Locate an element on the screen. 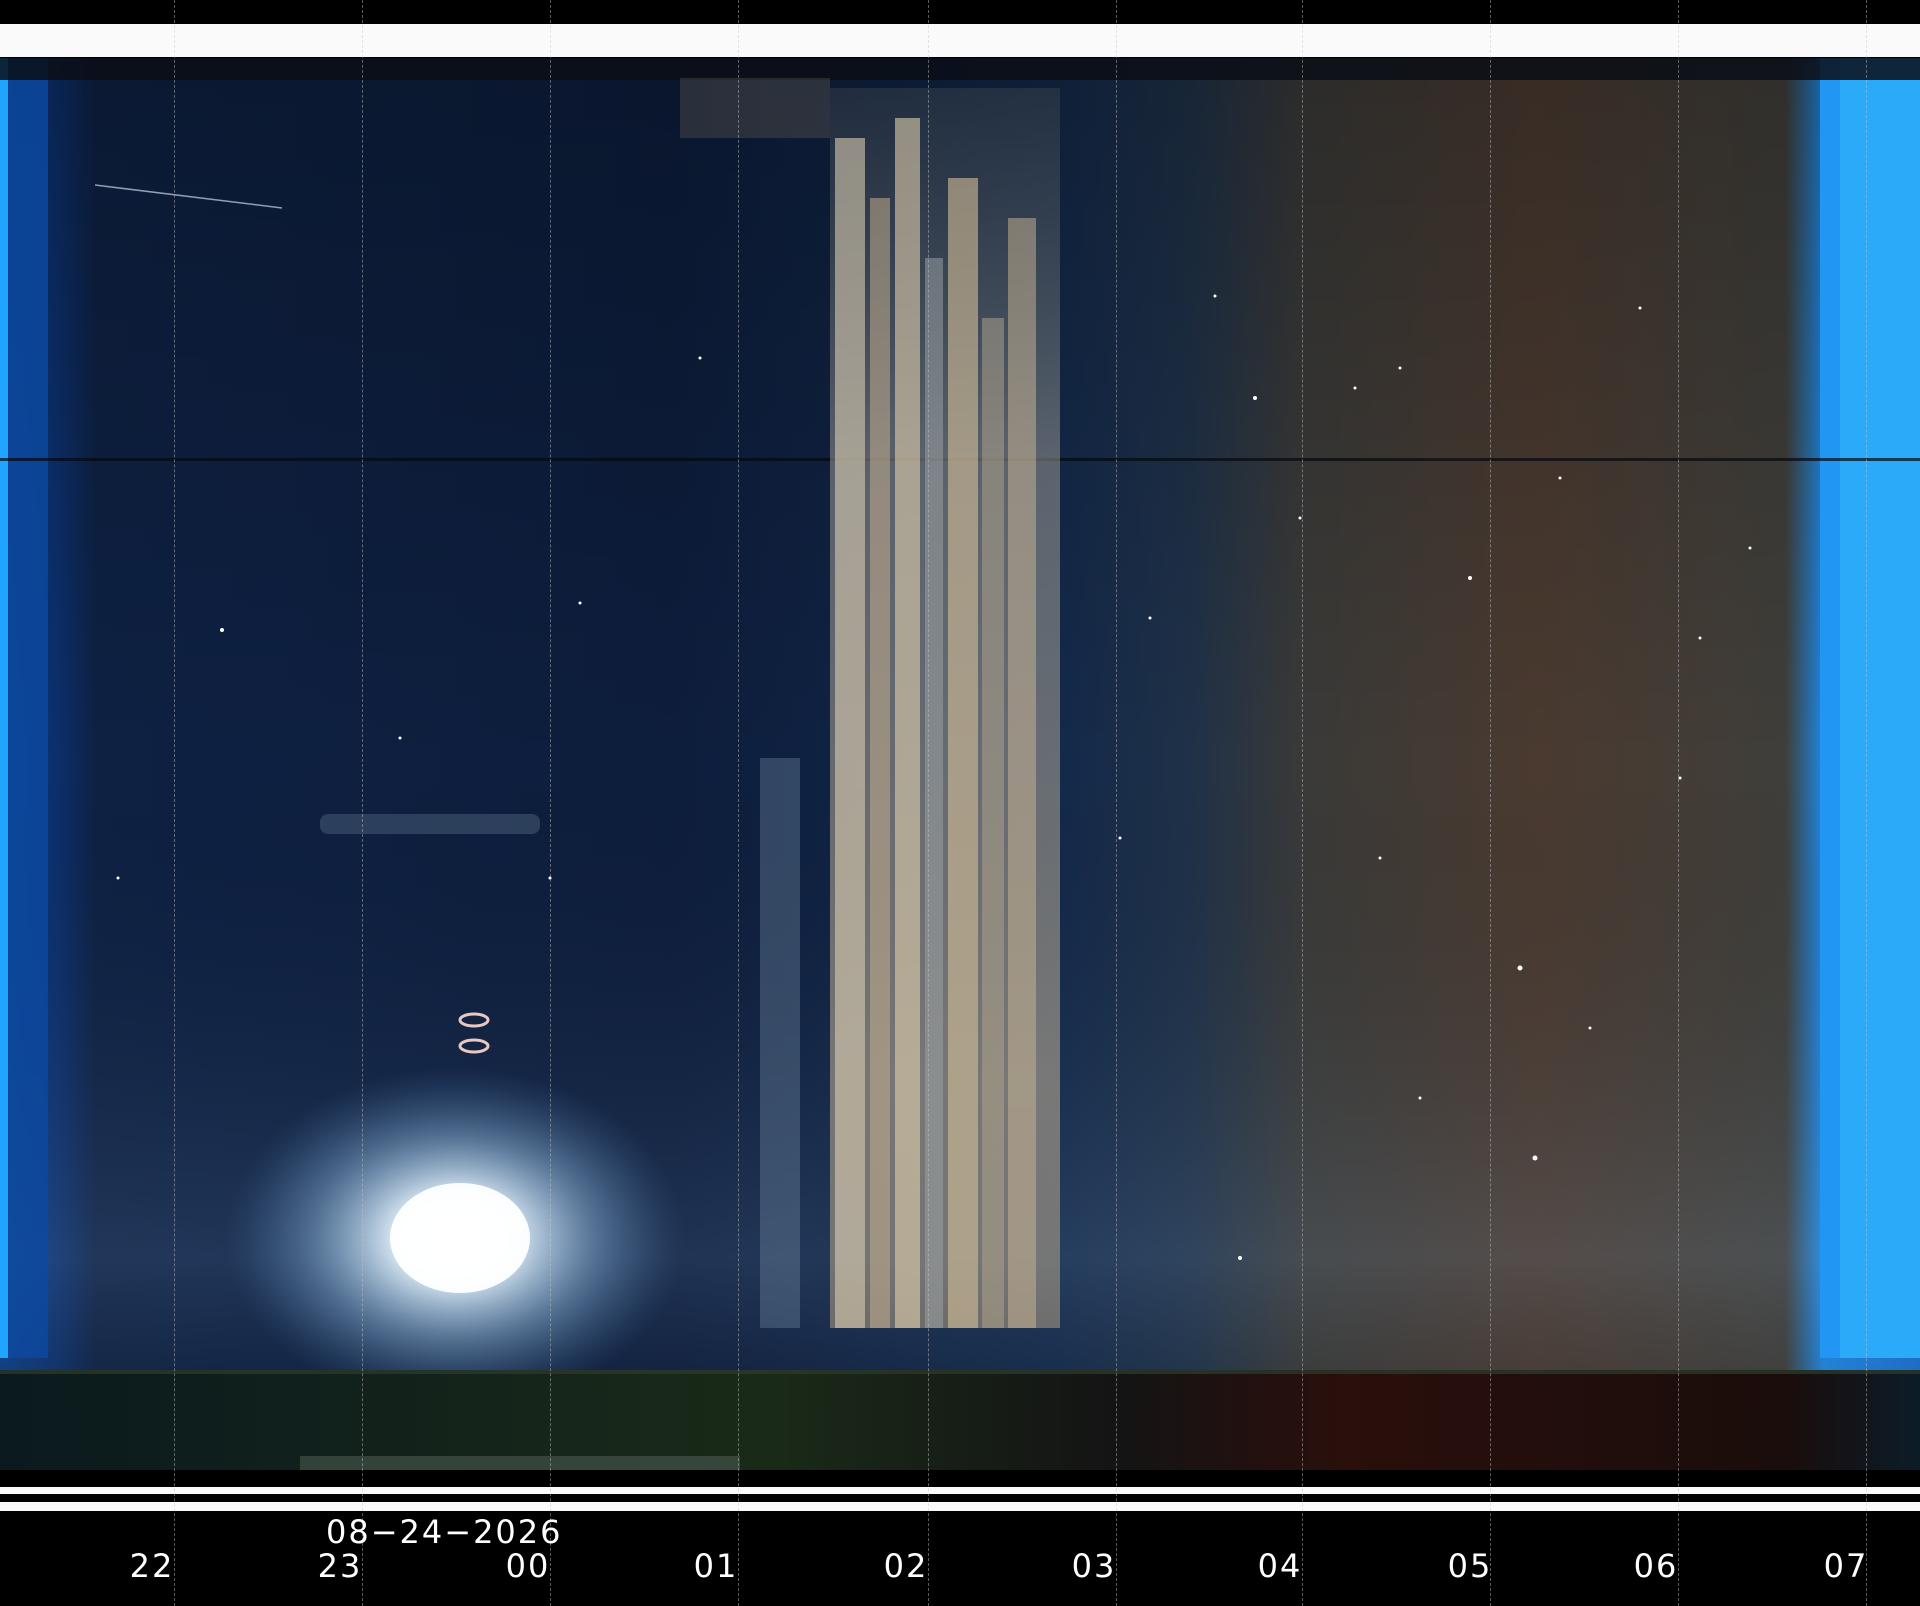 The width and height of the screenshot is (1920, 1606). left-twilight is located at coordinates (28, 708).